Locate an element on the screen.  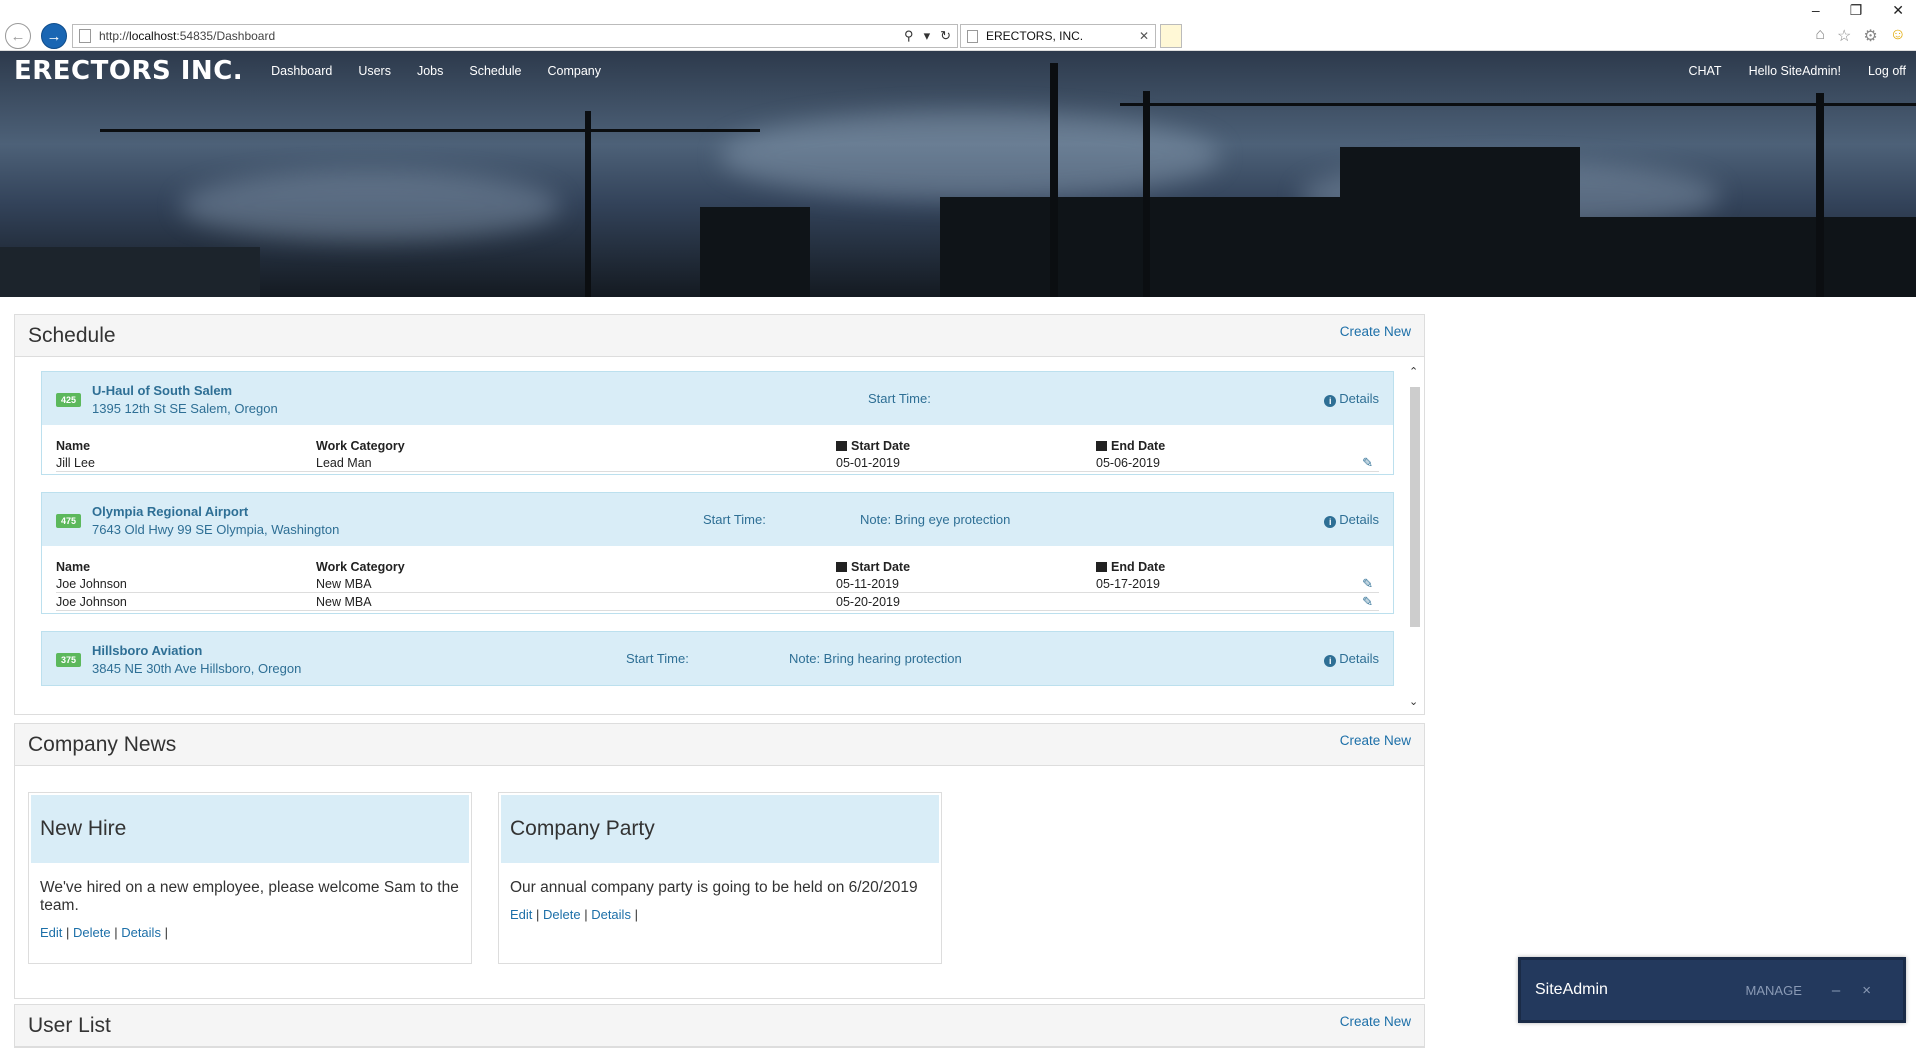
settings-gear-icon: ⚙ is located at coordinates (1870, 36).